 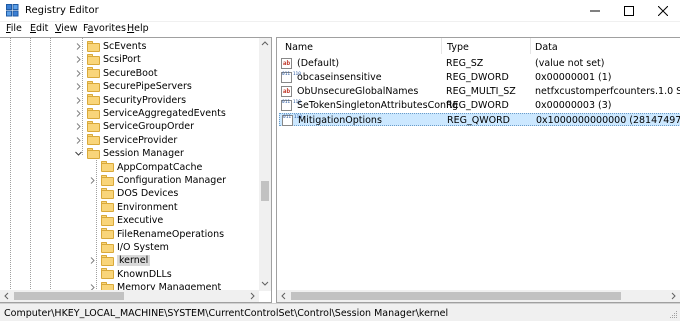 I want to click on values-horizontal-scroll-thumb, so click(x=456, y=296).